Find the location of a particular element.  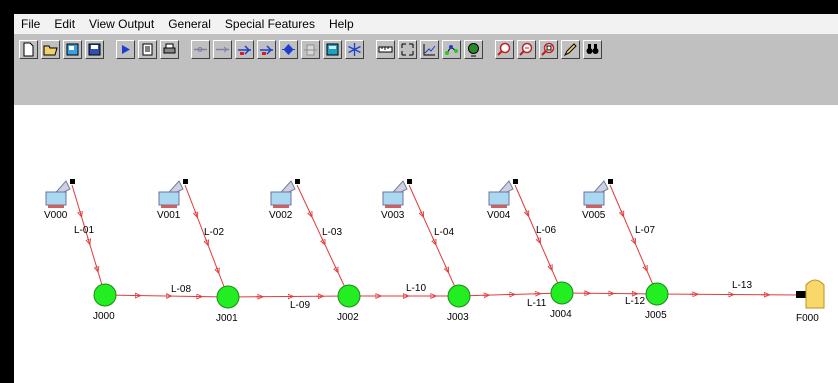

run-icon is located at coordinates (126, 49).